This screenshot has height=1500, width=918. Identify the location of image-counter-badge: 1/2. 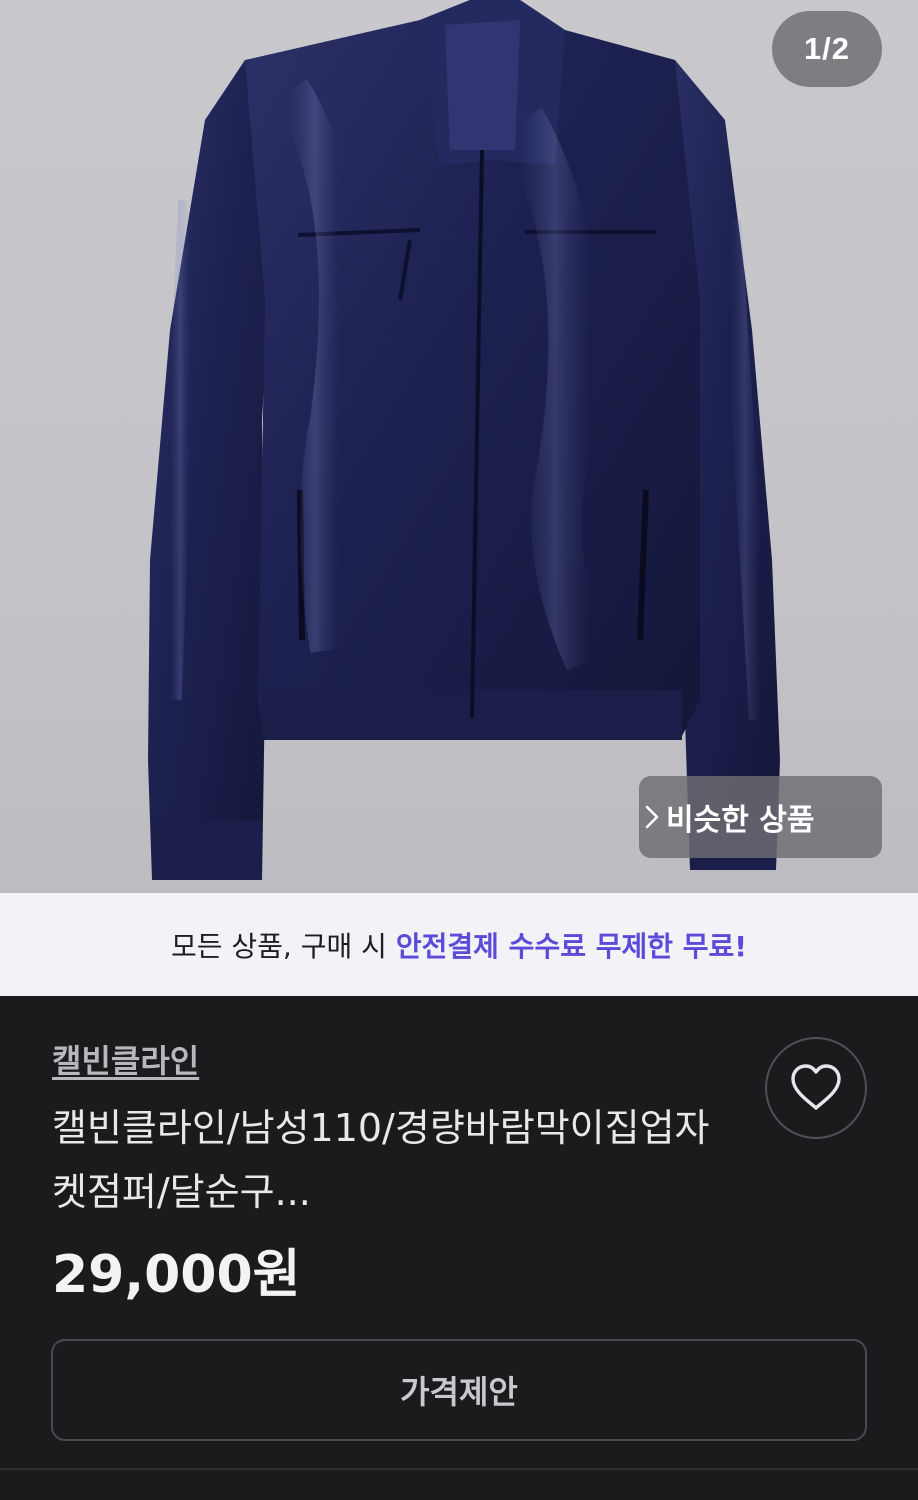
(827, 49).